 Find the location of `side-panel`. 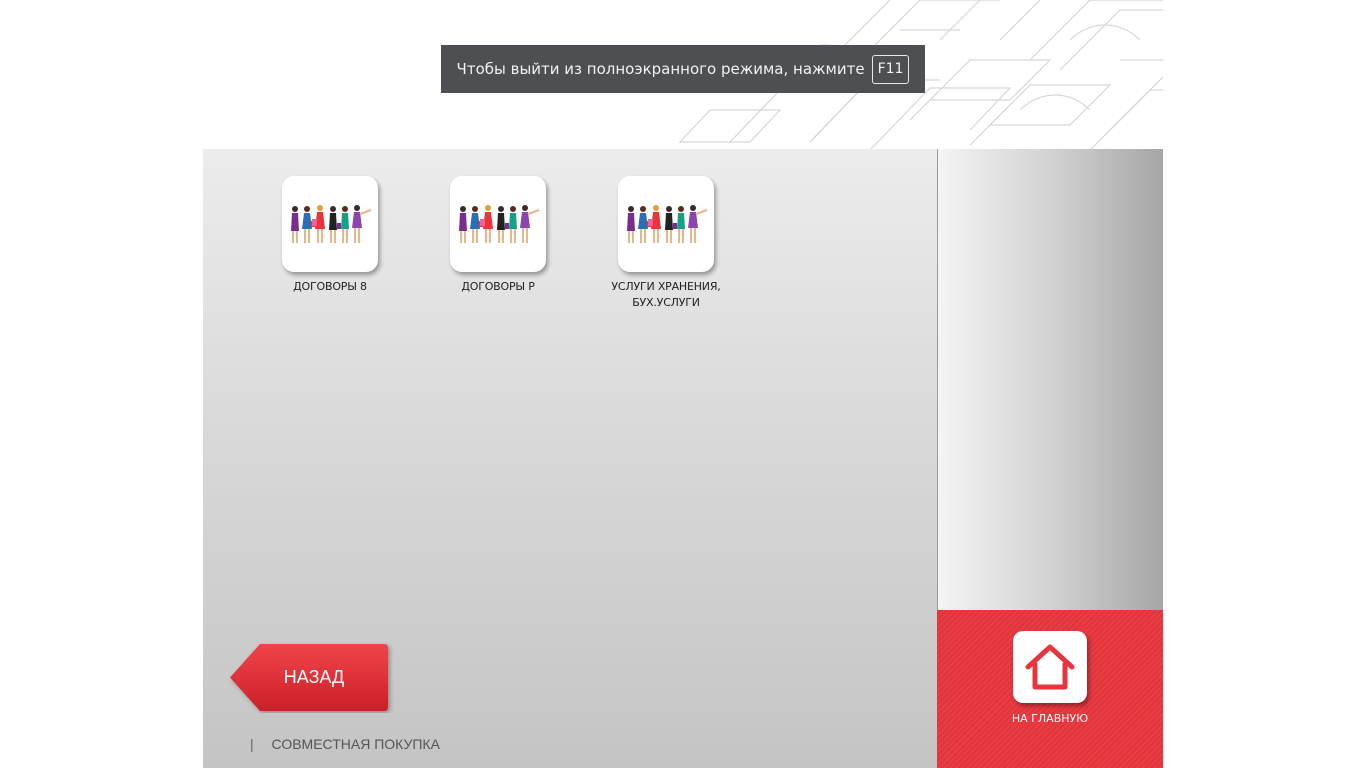

side-panel is located at coordinates (1050, 379).